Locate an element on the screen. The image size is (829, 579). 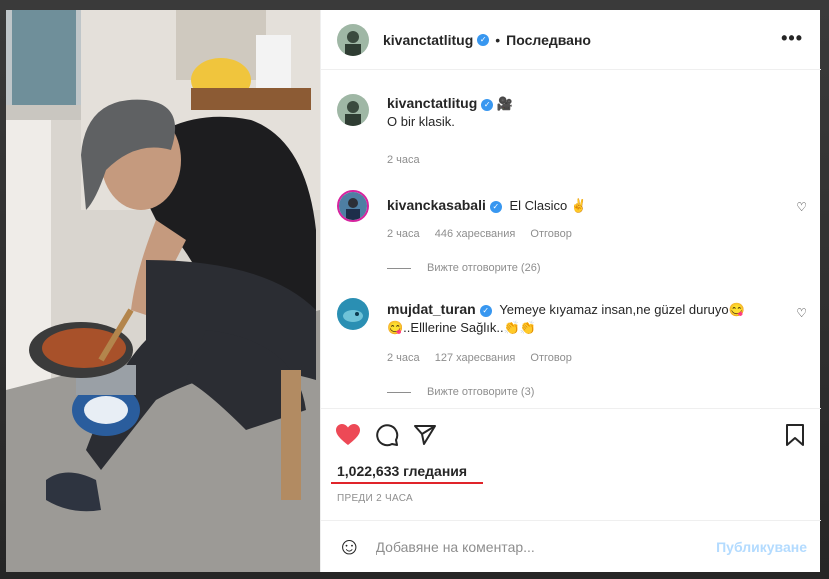
caption-avatar is located at coordinates (353, 110).